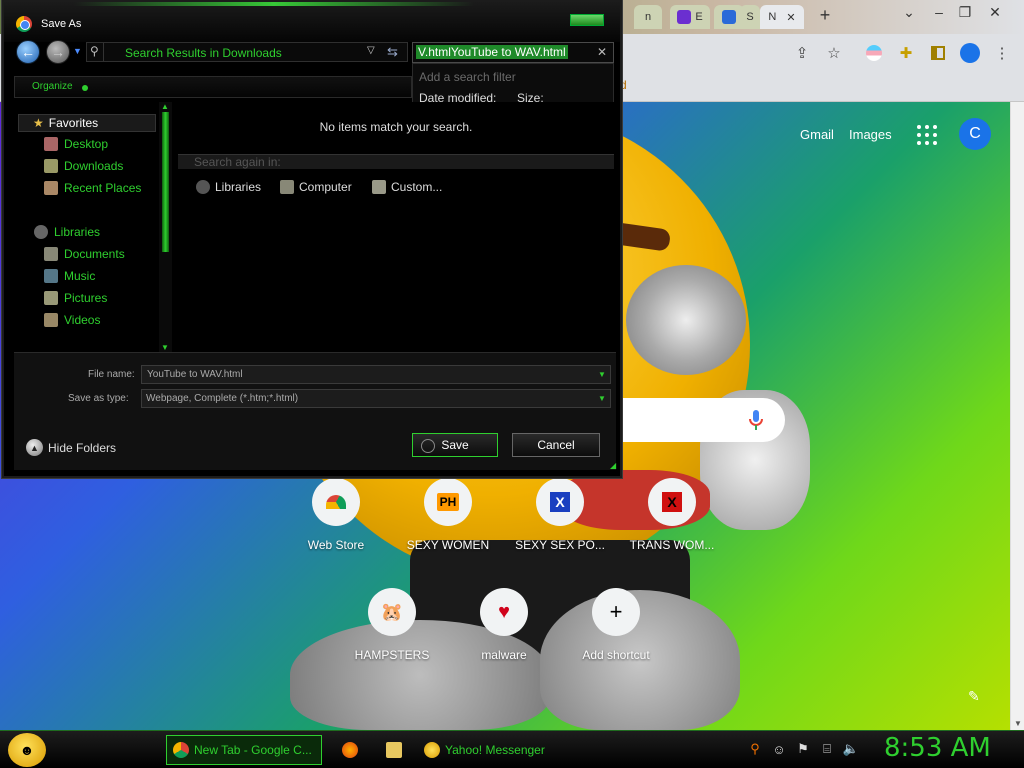 This screenshot has height=768, width=1024. Describe the element at coordinates (61, 24) in the screenshot. I see `dialog-title: Save As` at that location.